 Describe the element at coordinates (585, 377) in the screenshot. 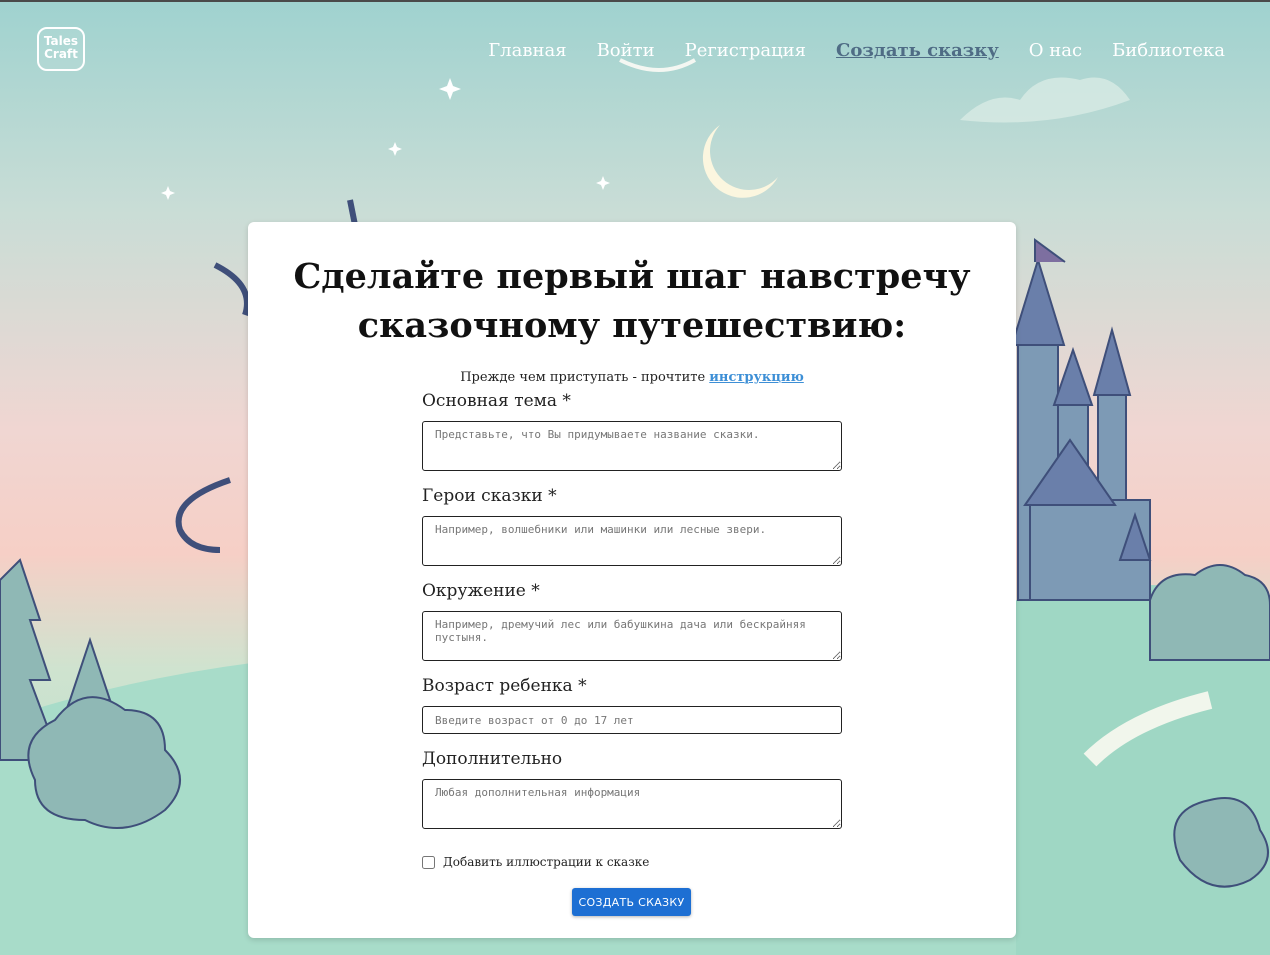

I see `hint-text: Прежде чем приступать - прочтите` at that location.